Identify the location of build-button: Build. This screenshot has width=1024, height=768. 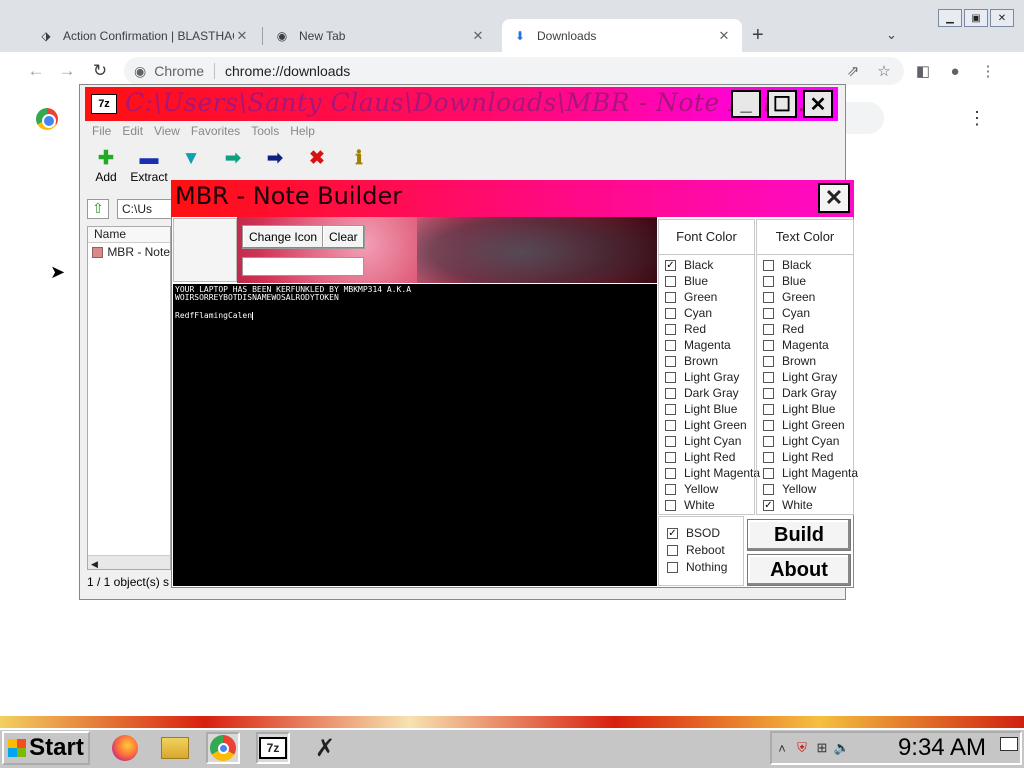
(799, 535).